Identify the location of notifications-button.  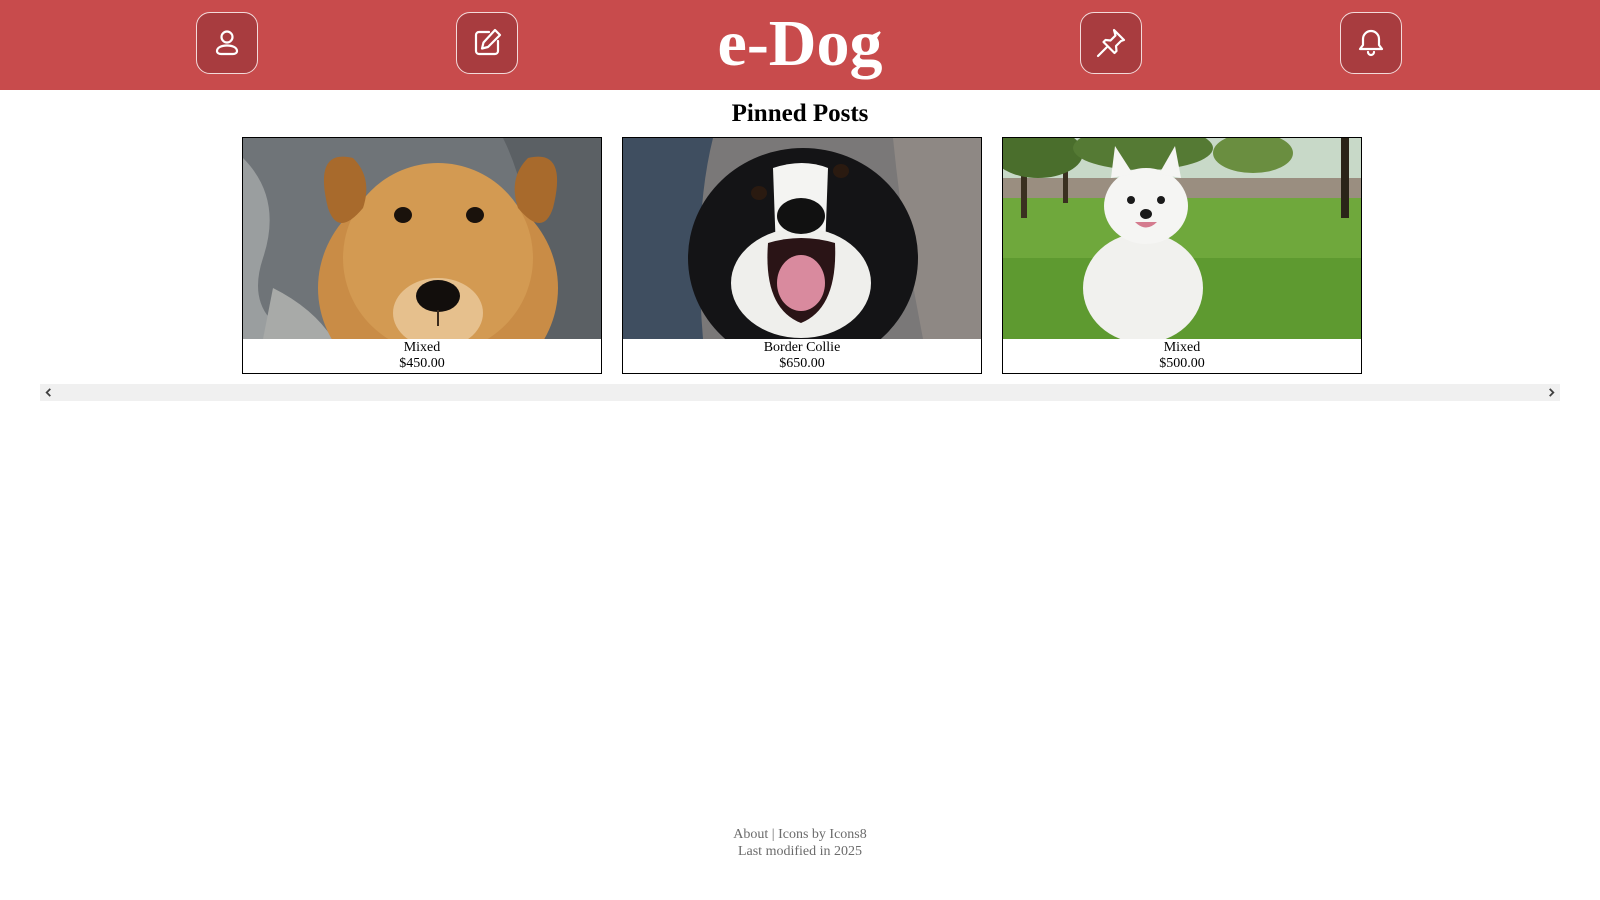
(1371, 43).